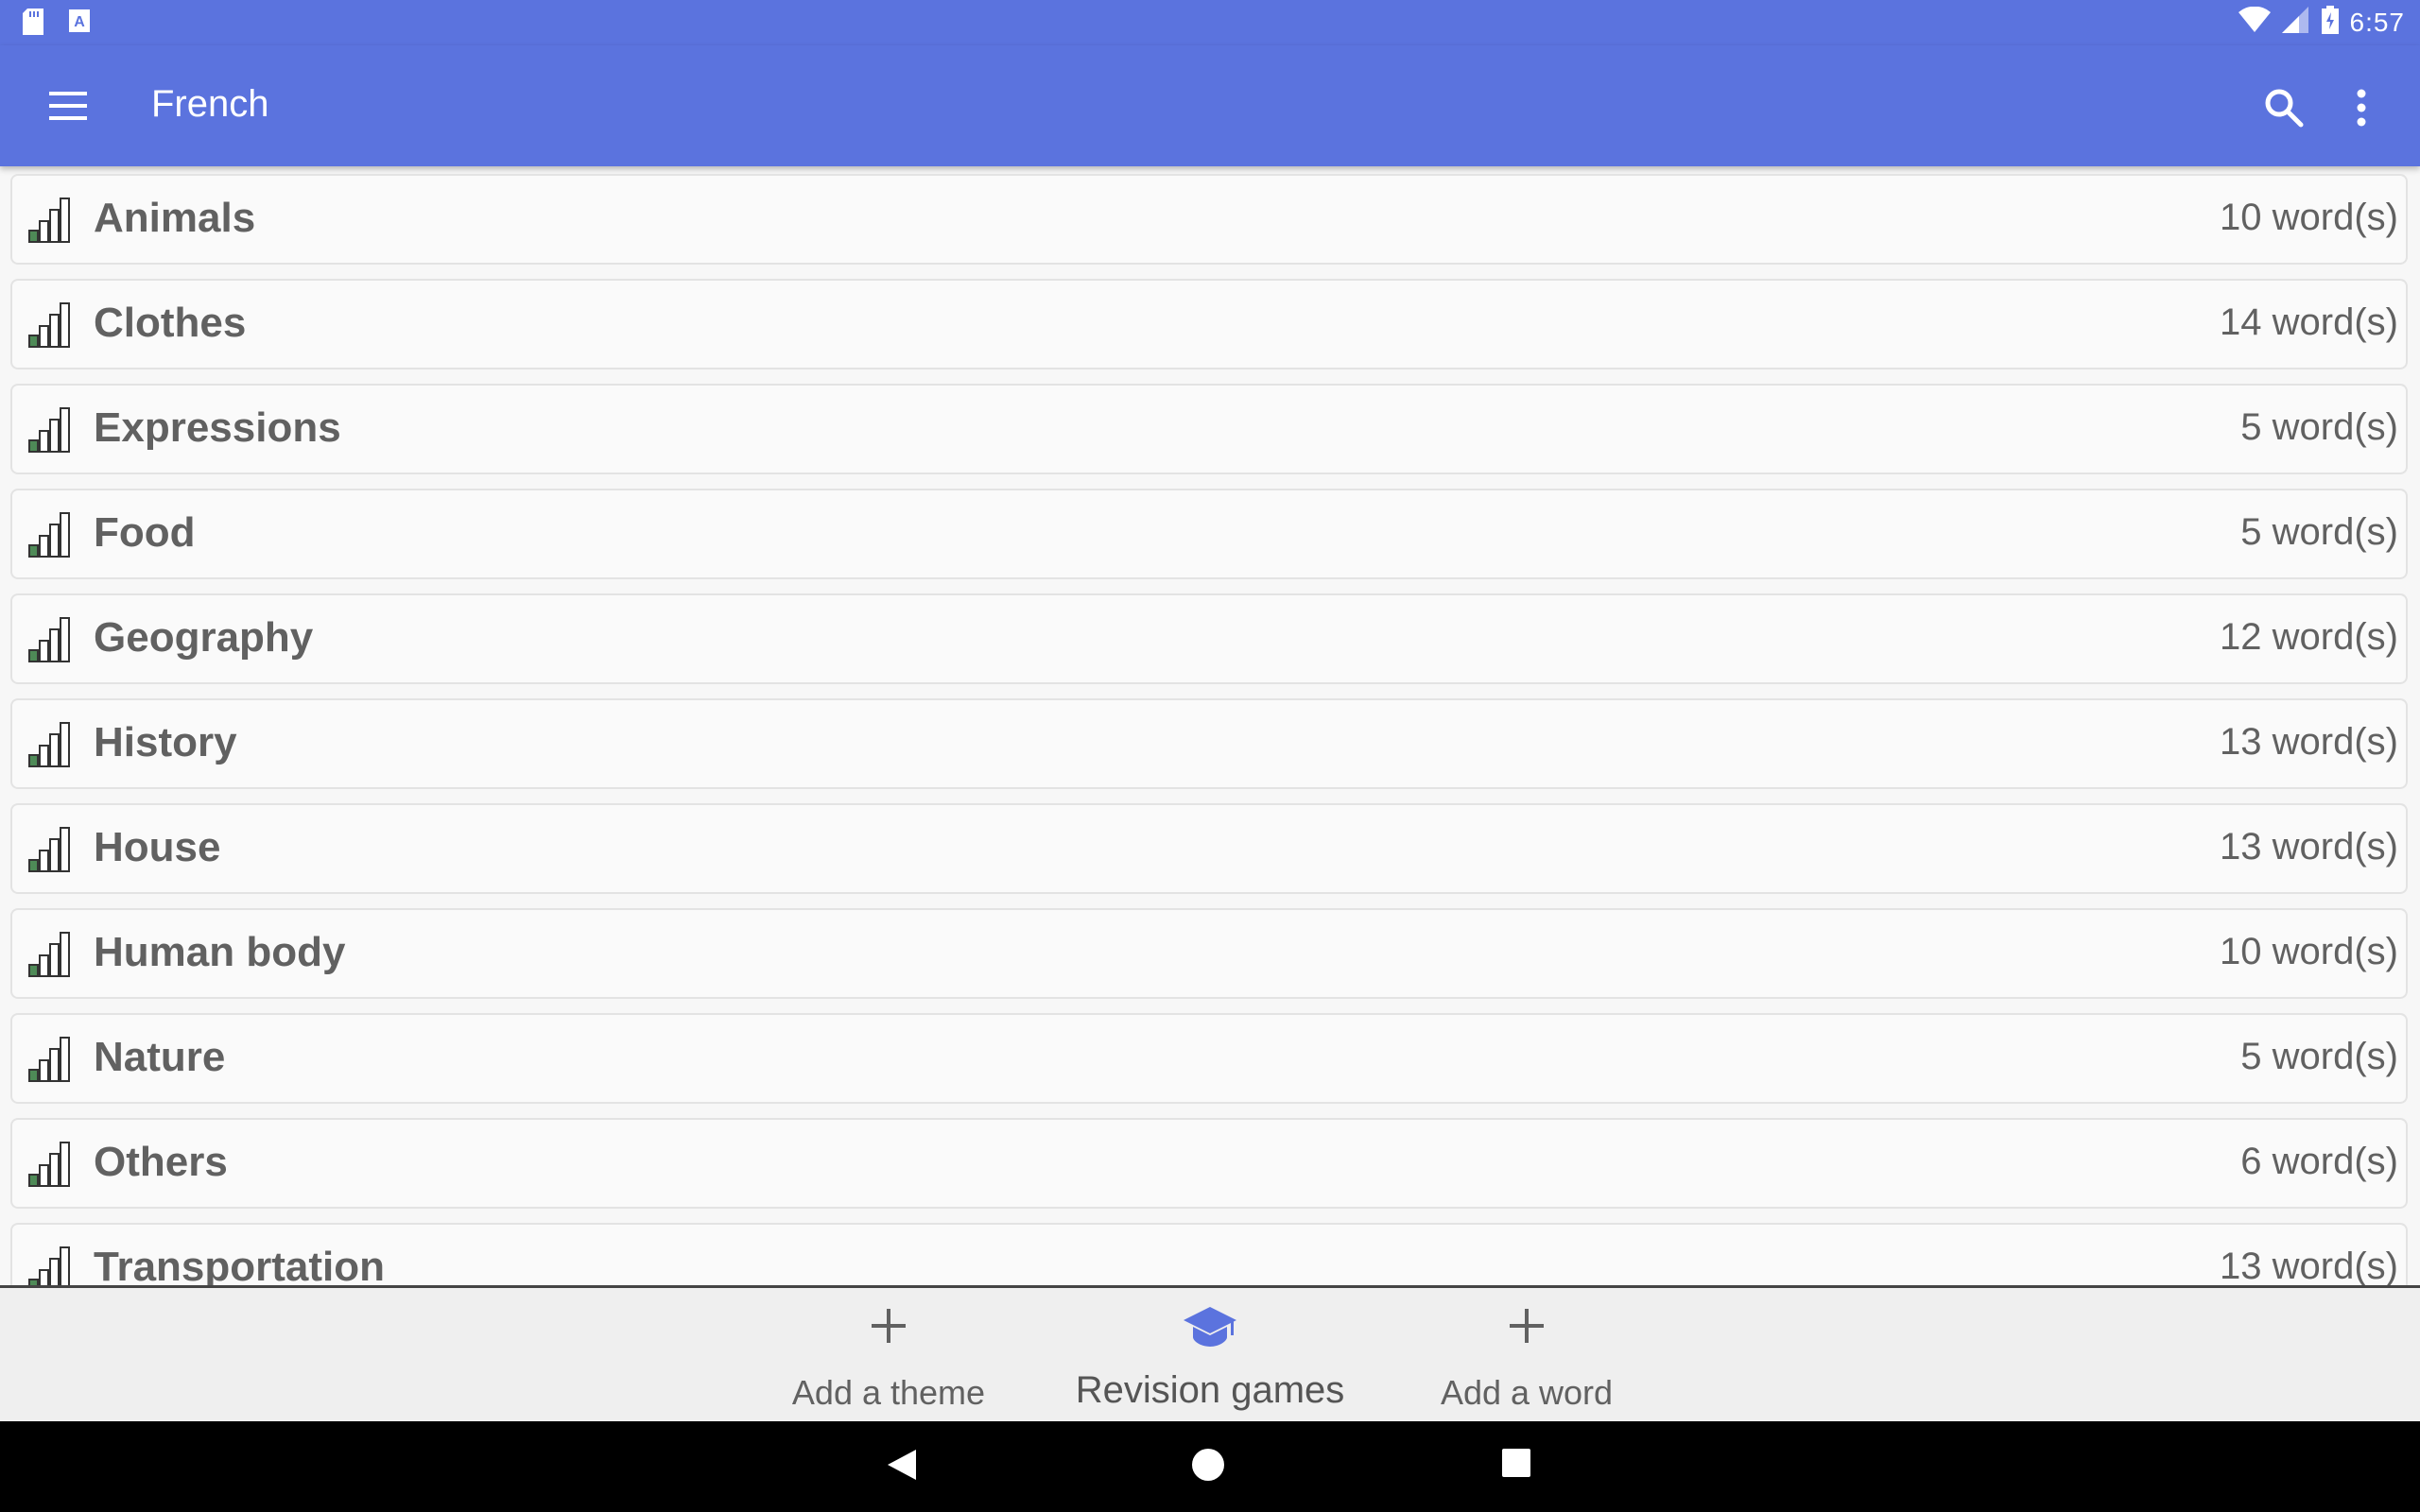  Describe the element at coordinates (2309, 322) in the screenshot. I see `word-count: 14 word(s)` at that location.